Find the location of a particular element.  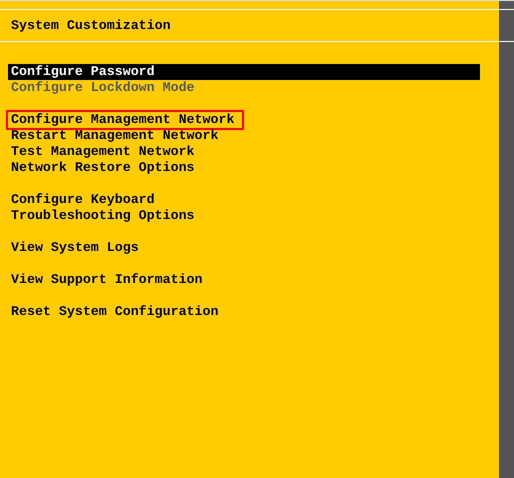

menu-item: View Support Information is located at coordinates (107, 280).